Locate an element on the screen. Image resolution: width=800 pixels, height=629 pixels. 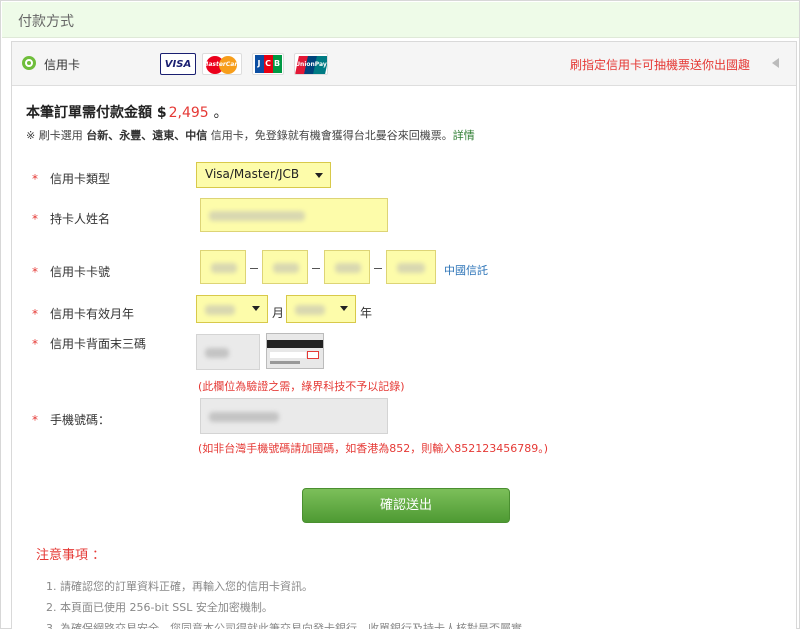
card-back-illustration is located at coordinates (295, 351).